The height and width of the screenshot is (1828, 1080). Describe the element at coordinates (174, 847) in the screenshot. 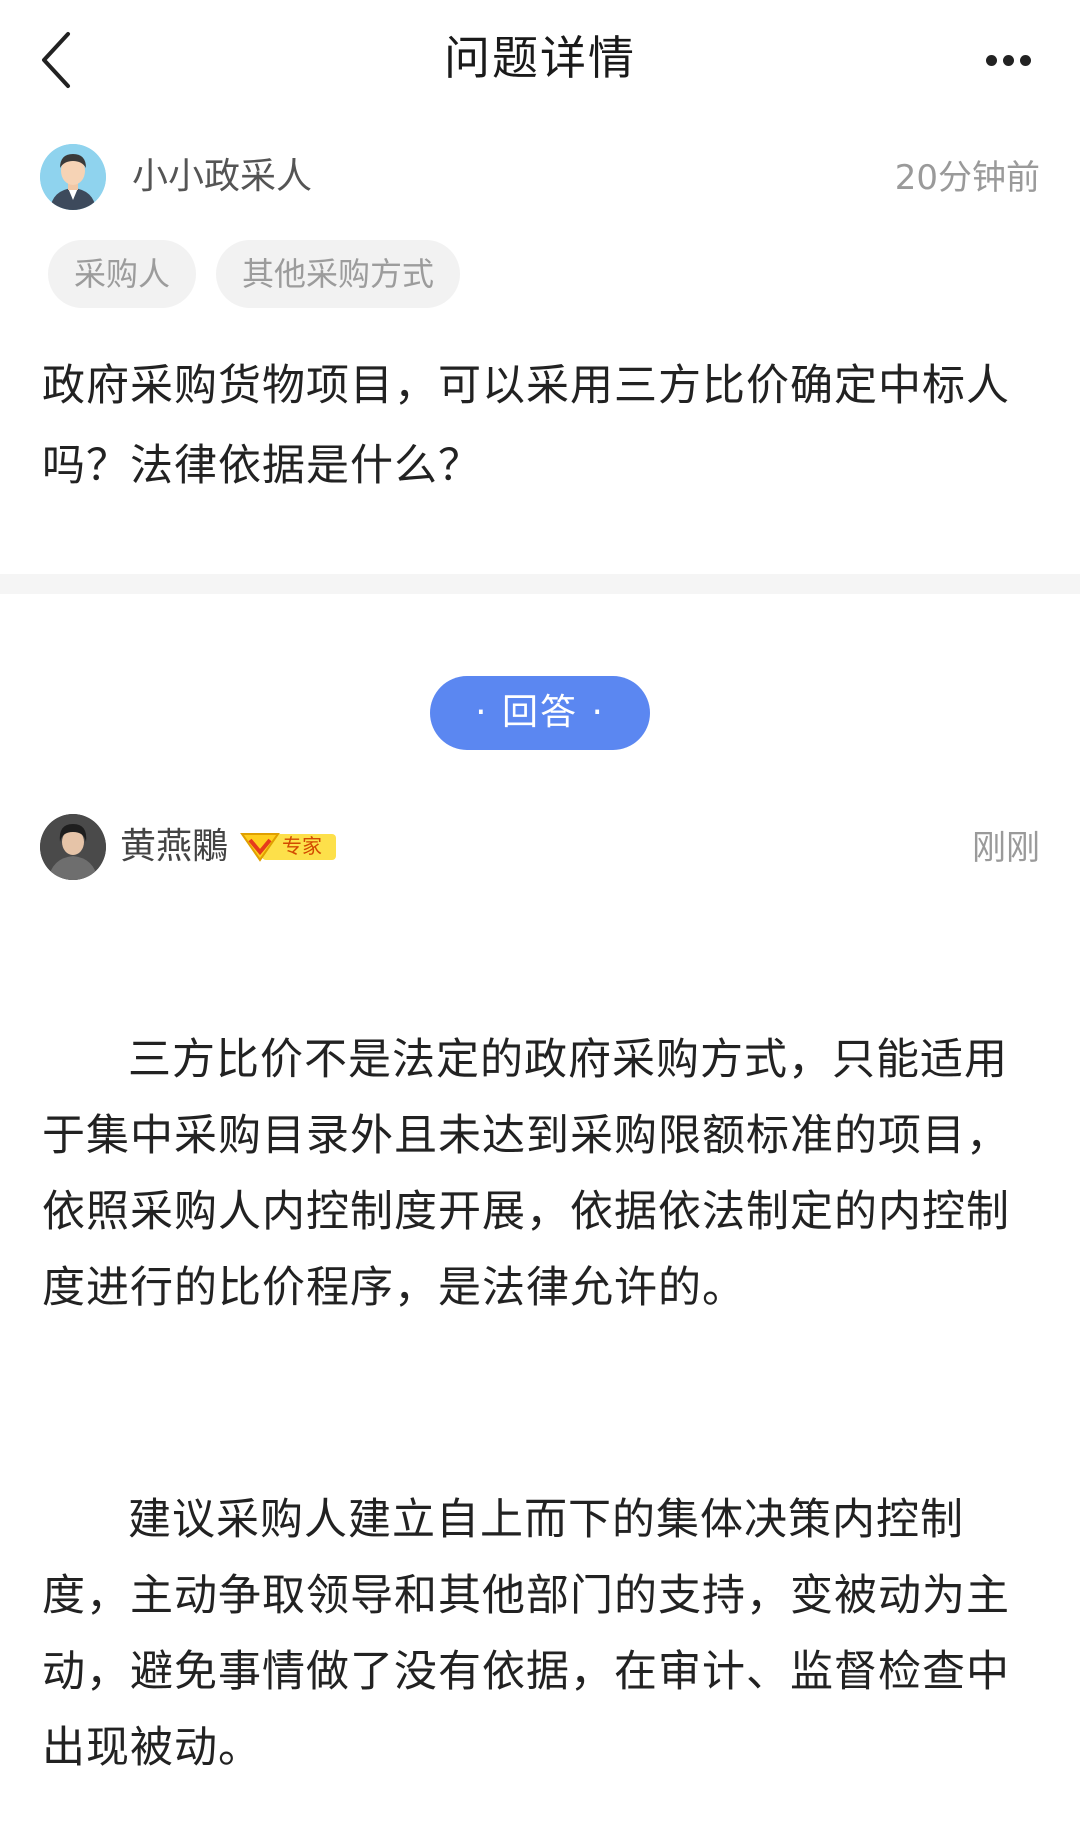

I see `answerer-name: 黄燕鷴` at that location.